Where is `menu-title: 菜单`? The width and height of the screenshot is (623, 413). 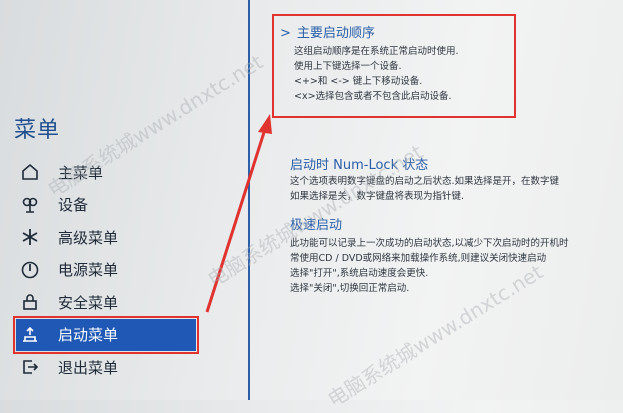 menu-title: 菜单 is located at coordinates (37, 130).